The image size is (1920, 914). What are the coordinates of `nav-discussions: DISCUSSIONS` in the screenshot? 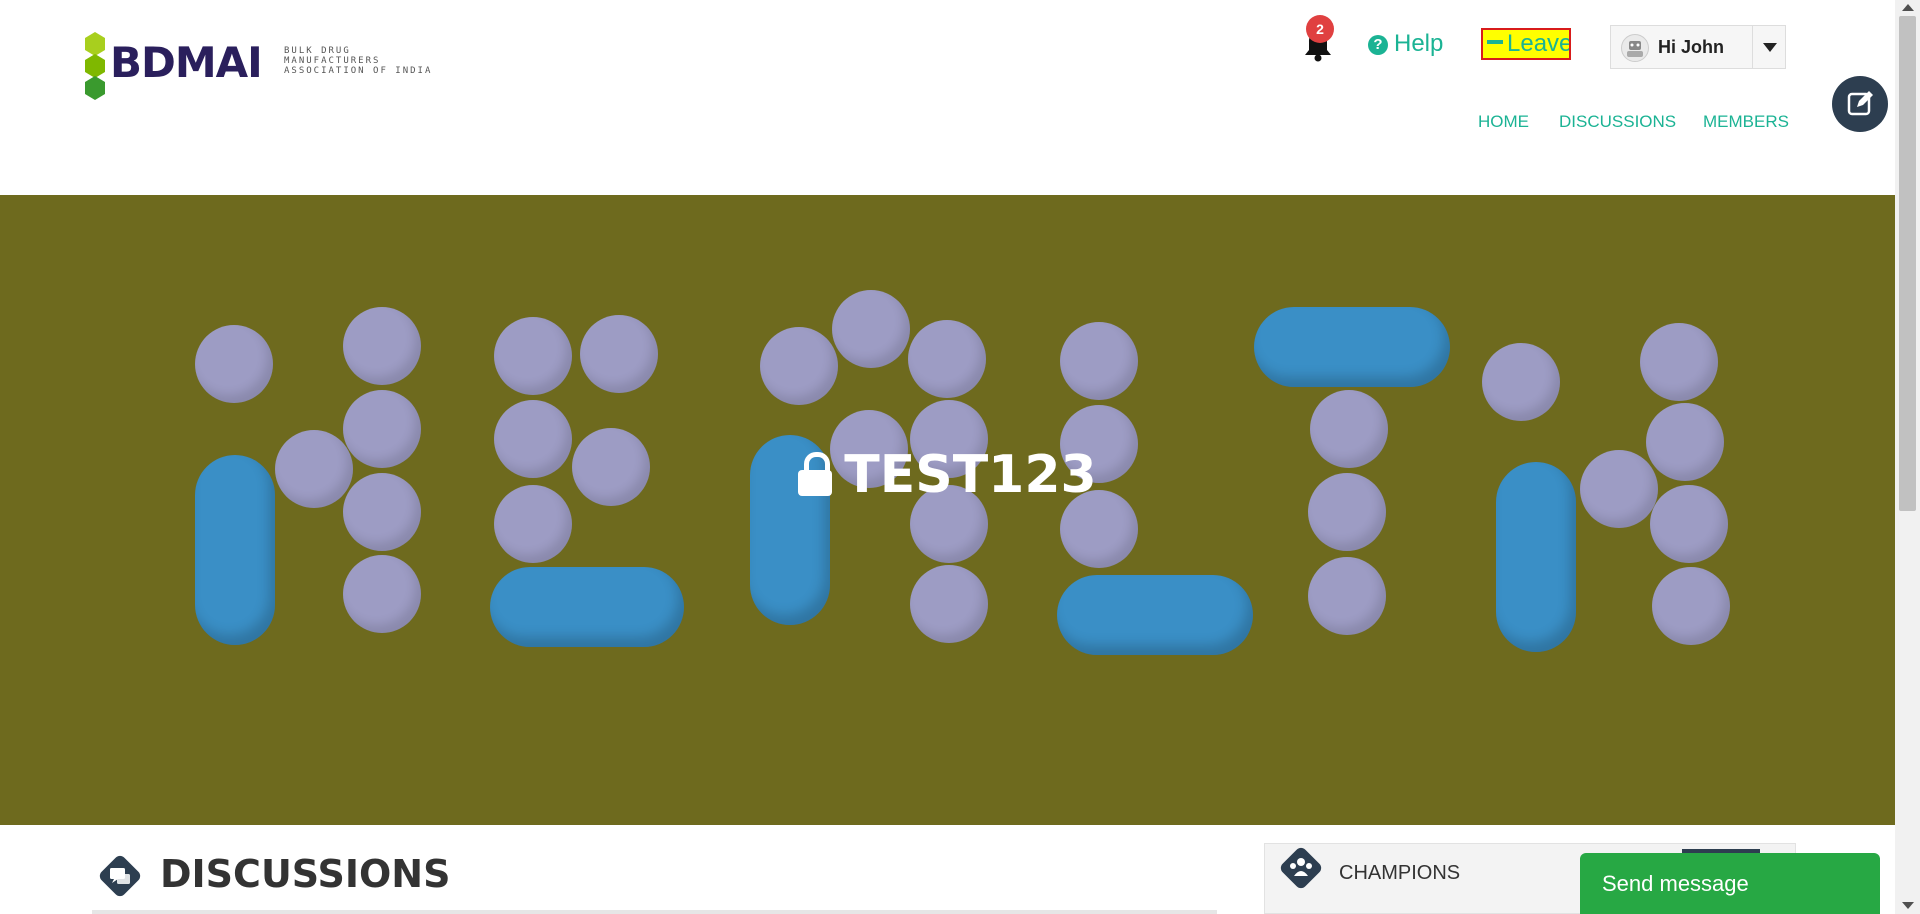 It's located at (1617, 122).